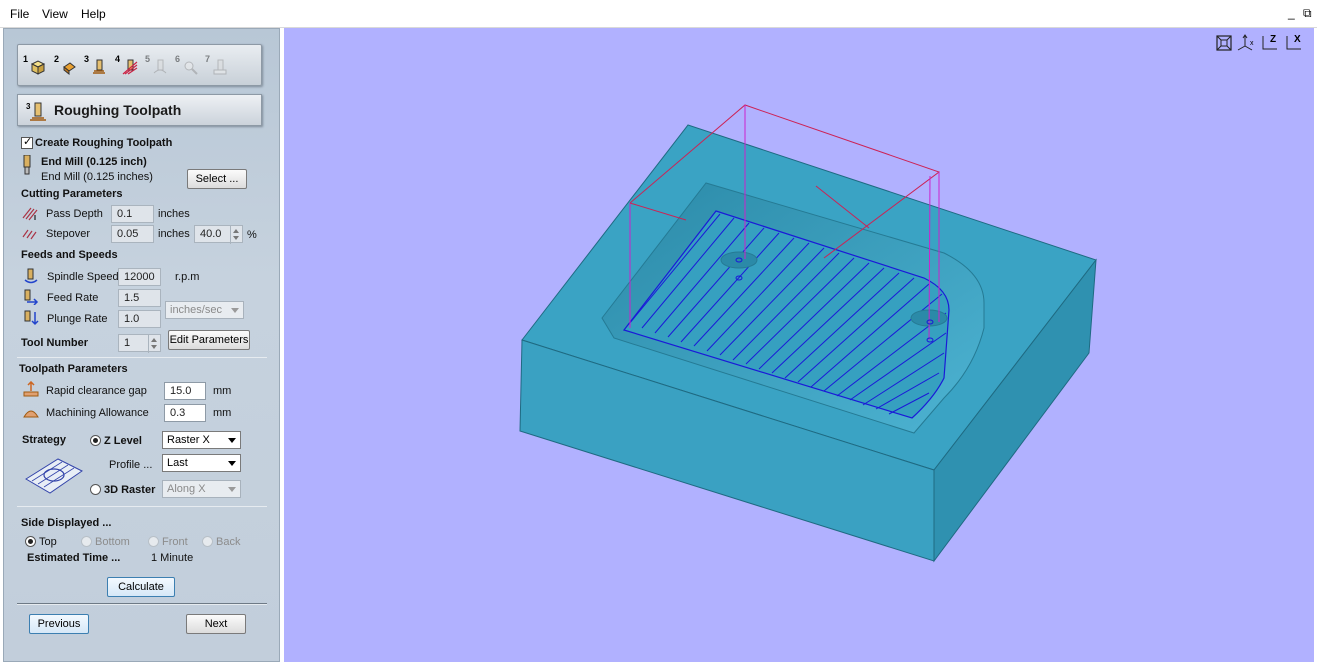 This screenshot has height=666, width=1317. Describe the element at coordinates (139, 277) in the screenshot. I see `spindle-speed-input: 12000` at that location.